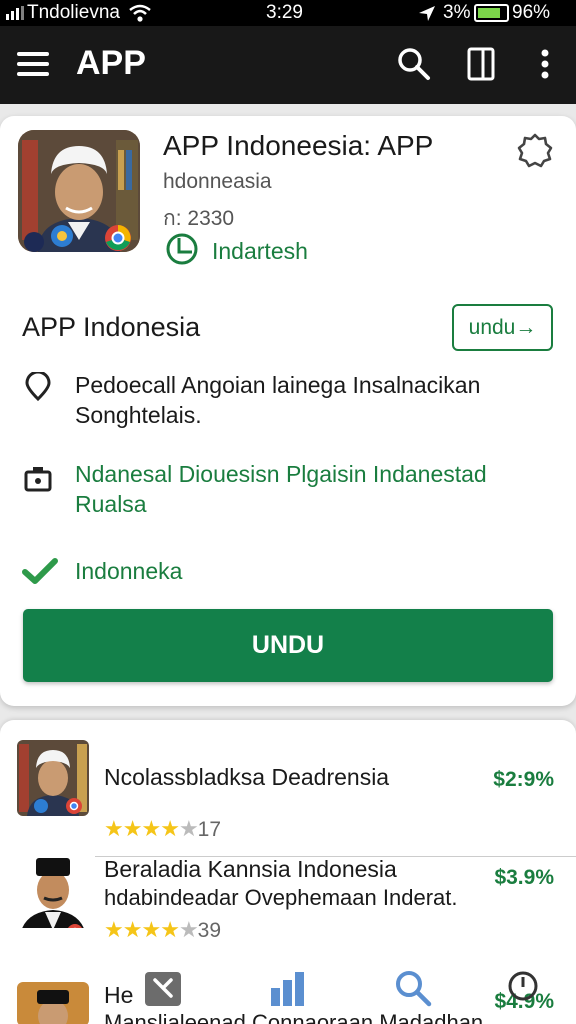 The image size is (576, 1024). I want to click on undu-outline-button: undu→, so click(502, 327).